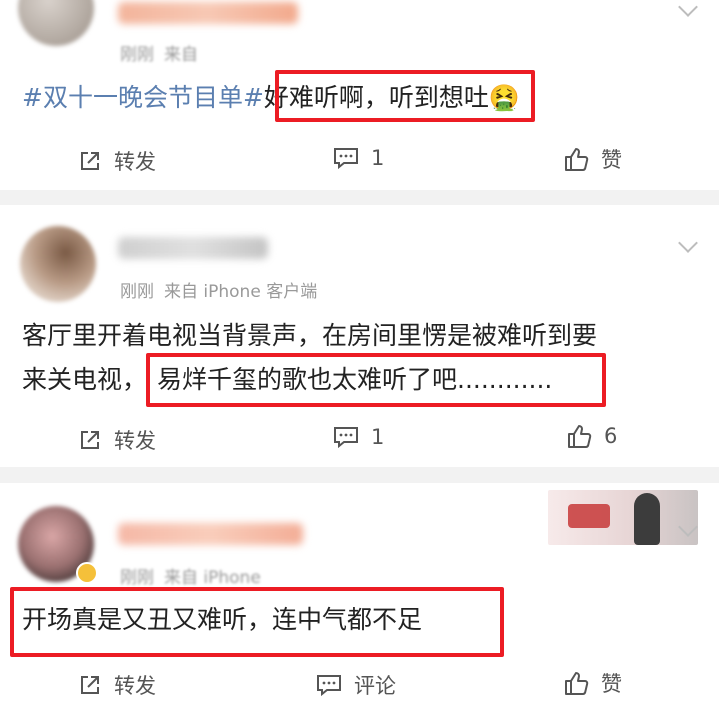 The height and width of the screenshot is (715, 719). What do you see at coordinates (611, 436) in the screenshot?
I see `like-count: 6` at bounding box center [611, 436].